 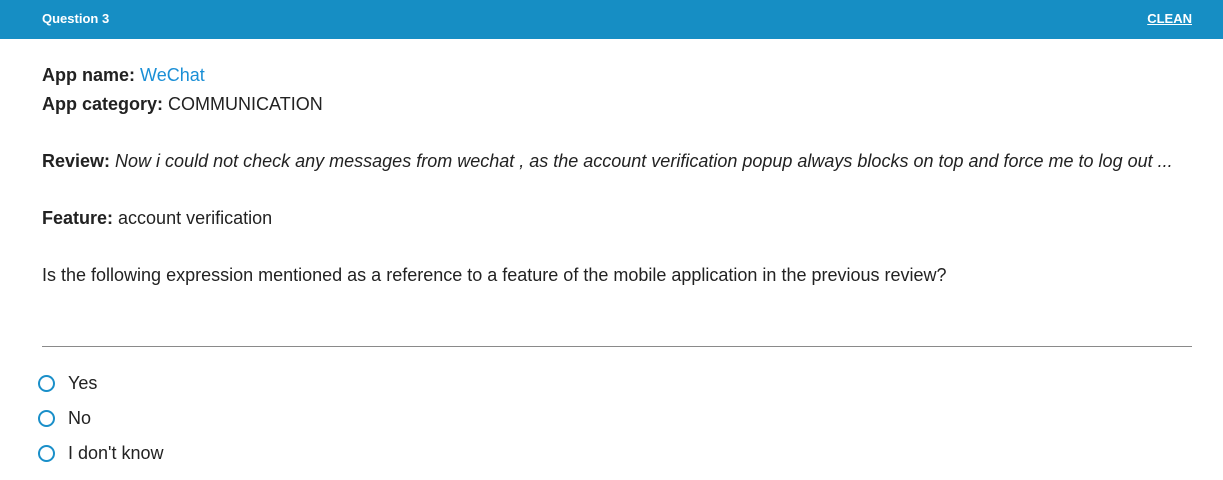 I want to click on app-category-value: COMMUNICATION, so click(x=245, y=104).